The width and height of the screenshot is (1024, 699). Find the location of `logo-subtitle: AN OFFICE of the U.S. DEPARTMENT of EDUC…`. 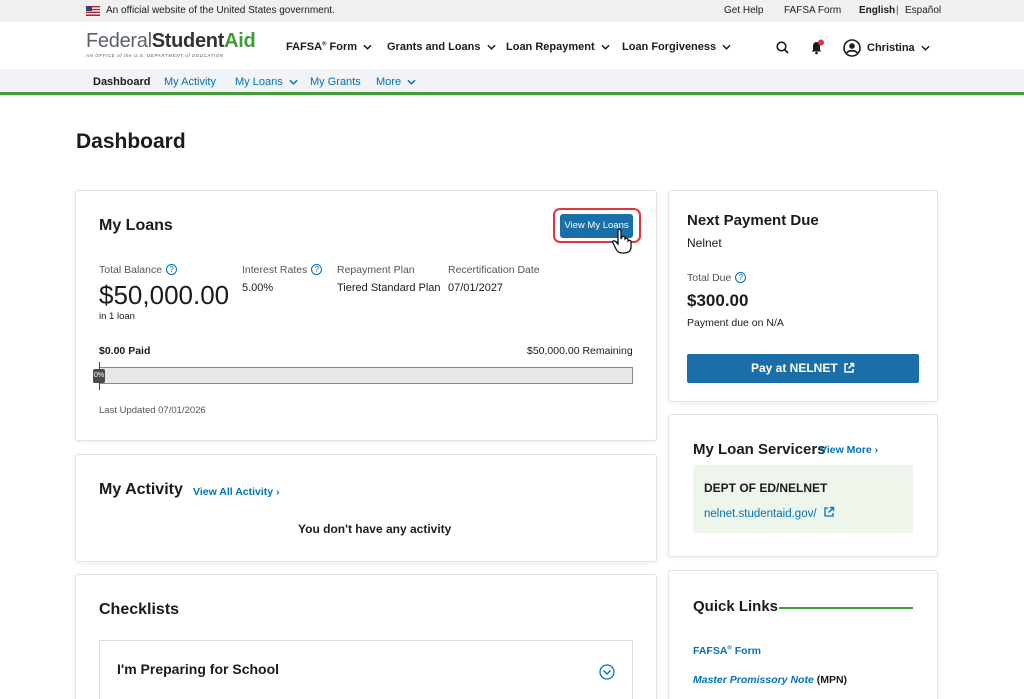

logo-subtitle: AN OFFICE of the U.S. DEPARTMENT of EDUC… is located at coordinates (155, 55).